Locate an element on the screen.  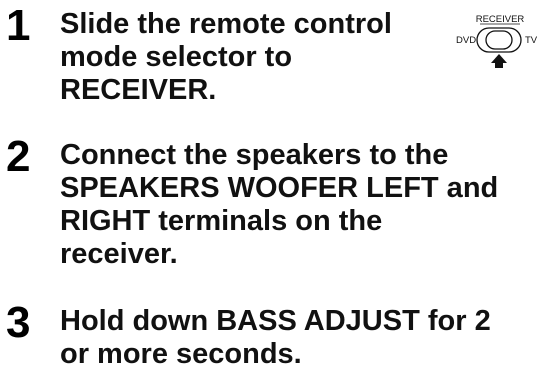
instruction-line: SPEAKERS WOOFER LEFT and is located at coordinates (279, 188).